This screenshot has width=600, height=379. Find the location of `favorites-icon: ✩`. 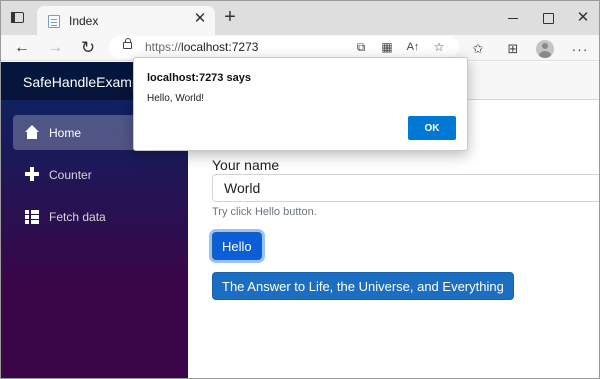

favorites-icon: ✩ is located at coordinates (478, 49).